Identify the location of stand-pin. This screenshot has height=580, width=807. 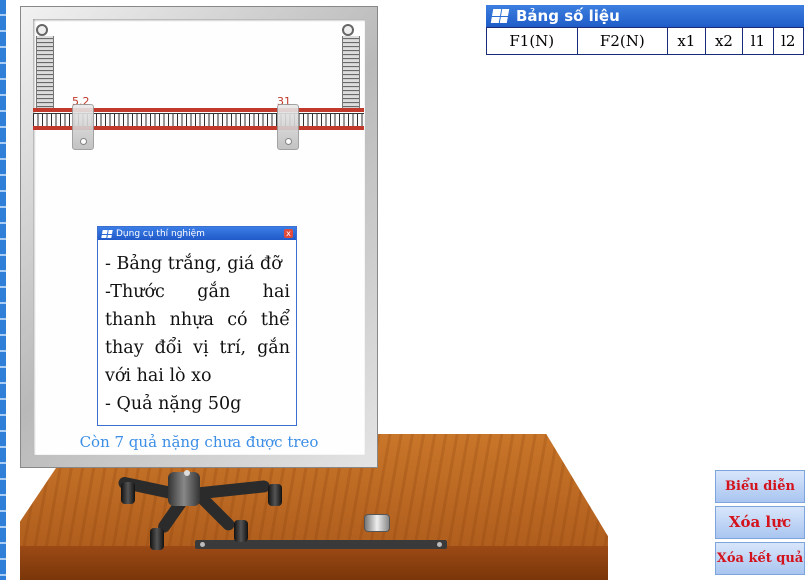
(187, 473).